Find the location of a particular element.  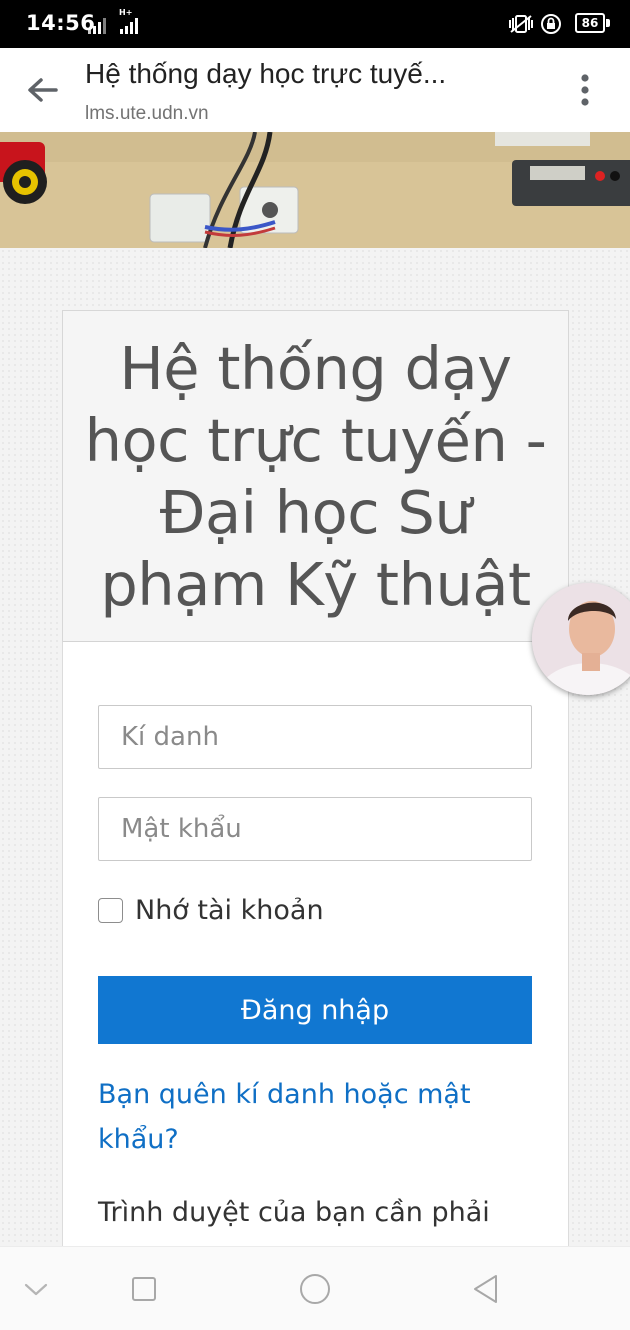

lock-rotation-icon is located at coordinates (551, 24).